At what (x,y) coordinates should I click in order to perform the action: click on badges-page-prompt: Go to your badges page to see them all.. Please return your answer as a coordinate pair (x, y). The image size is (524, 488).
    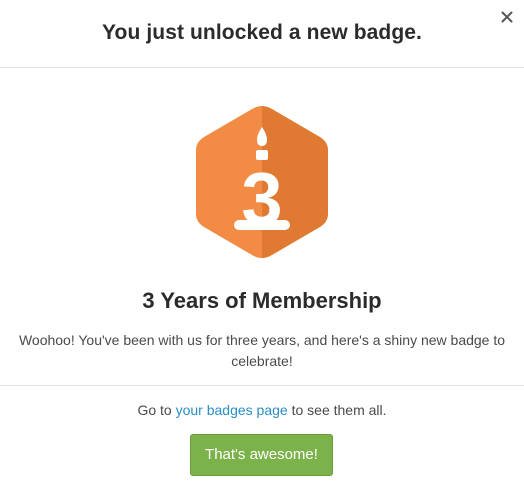
    Looking at the image, I should click on (262, 410).